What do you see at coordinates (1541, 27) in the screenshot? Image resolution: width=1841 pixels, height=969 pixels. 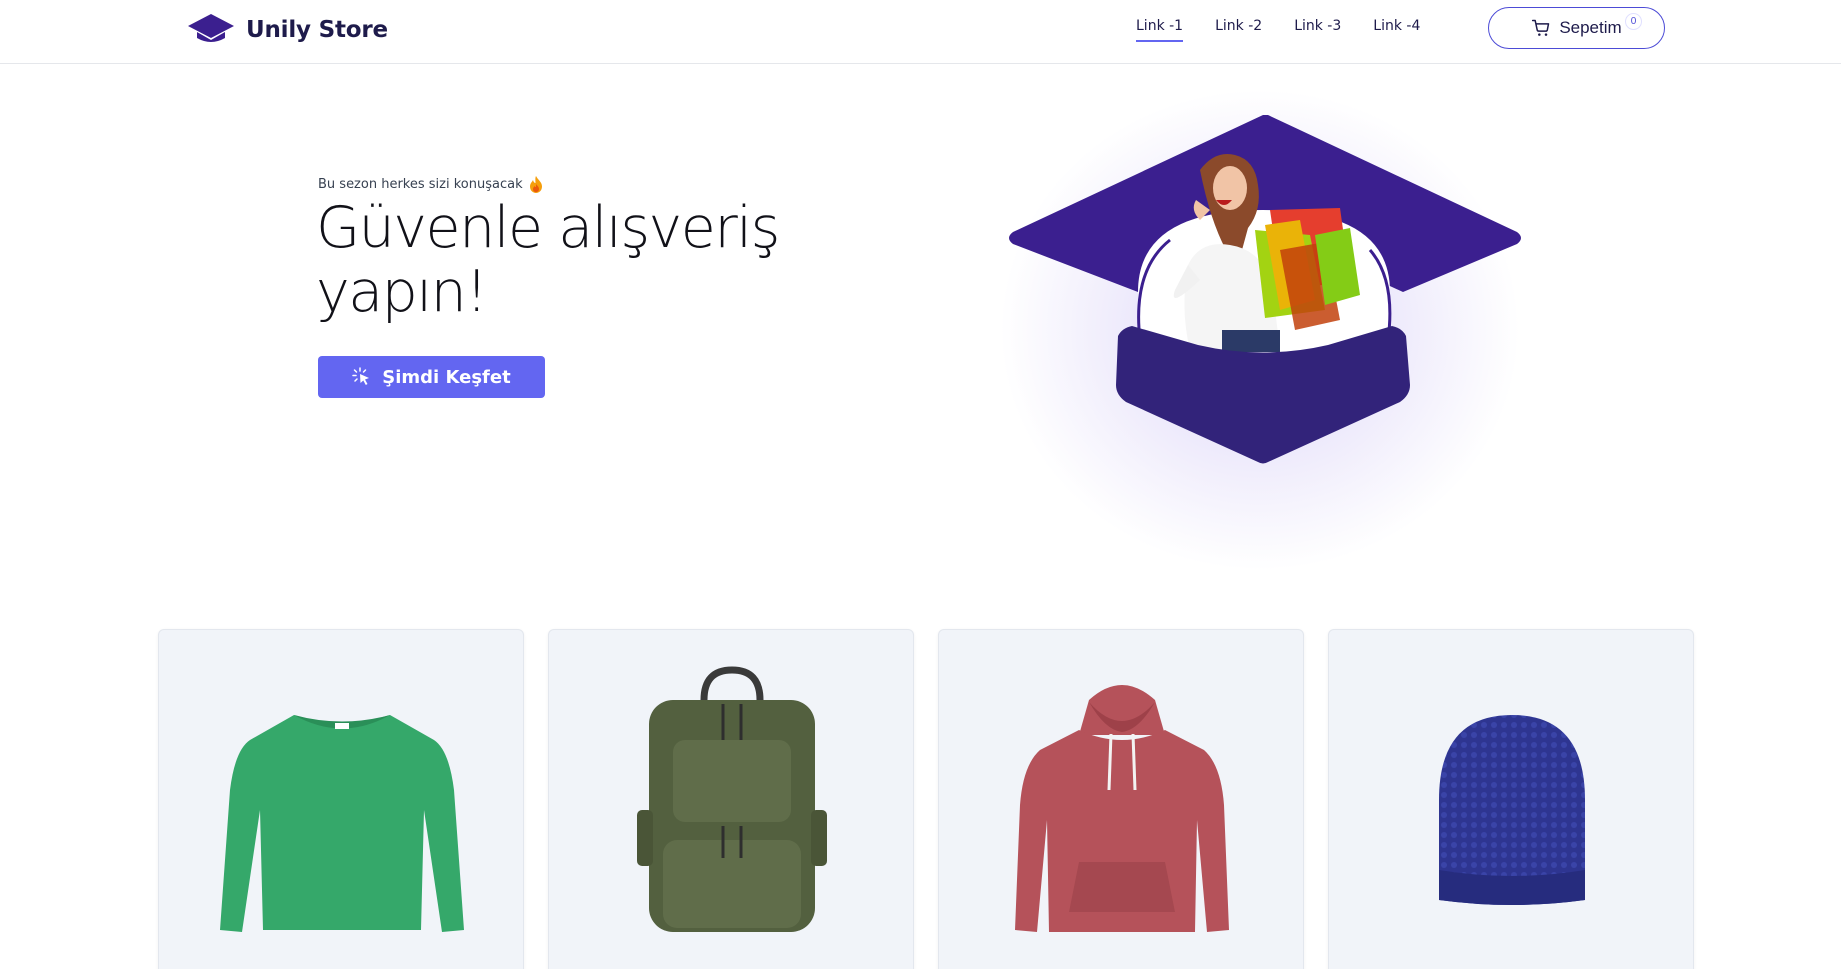 I see `shopping-cart-icon` at bounding box center [1541, 27].